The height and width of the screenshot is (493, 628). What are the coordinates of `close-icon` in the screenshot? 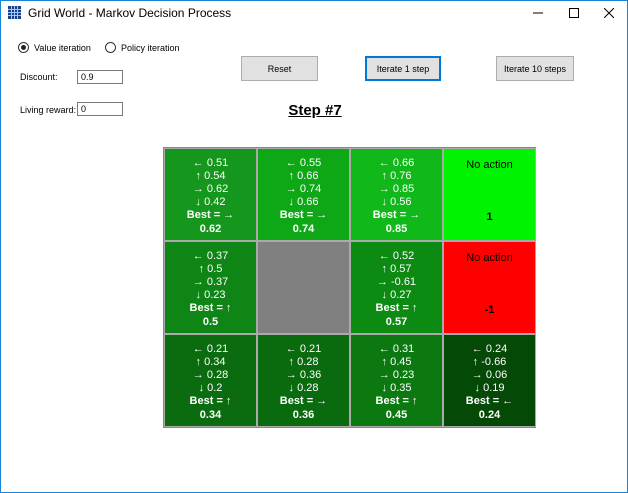 It's located at (609, 13).